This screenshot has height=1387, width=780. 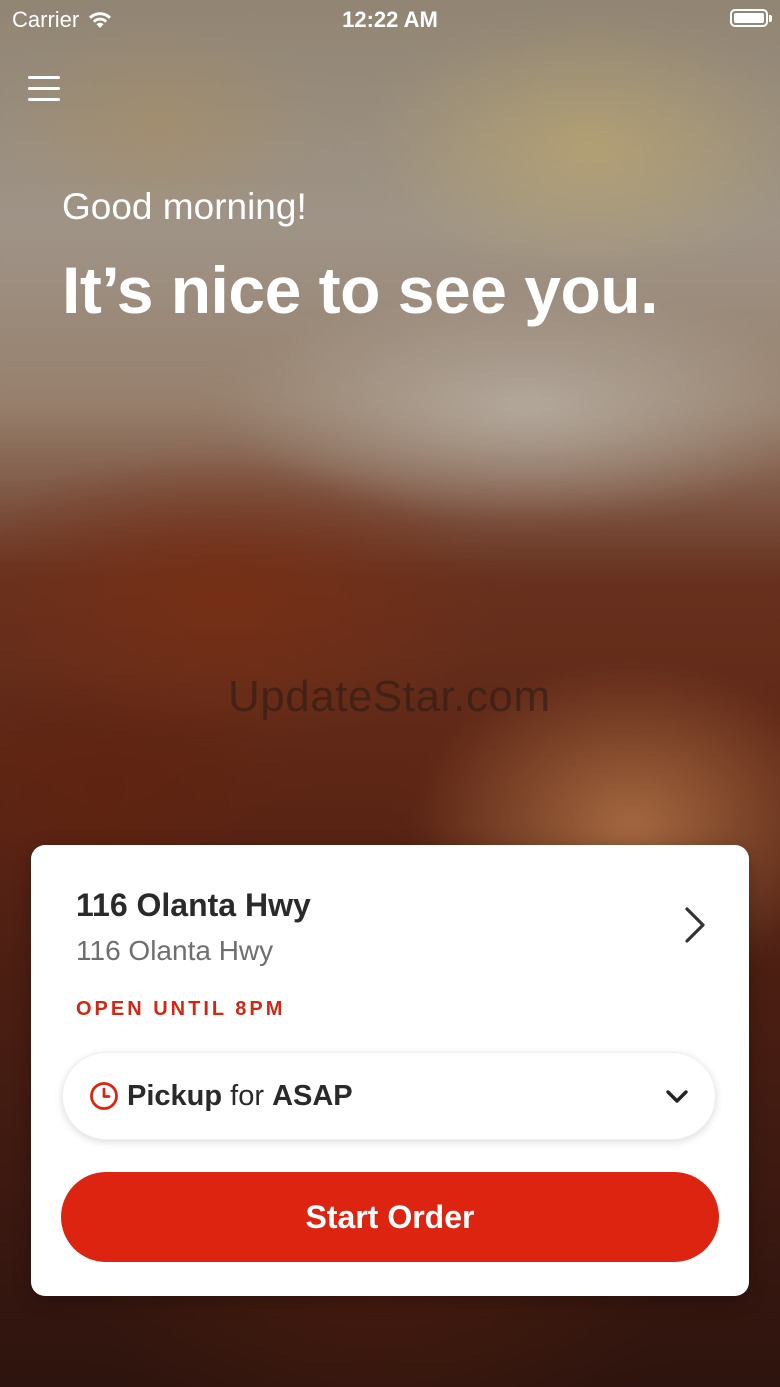 What do you see at coordinates (104, 1096) in the screenshot?
I see `clock-icon` at bounding box center [104, 1096].